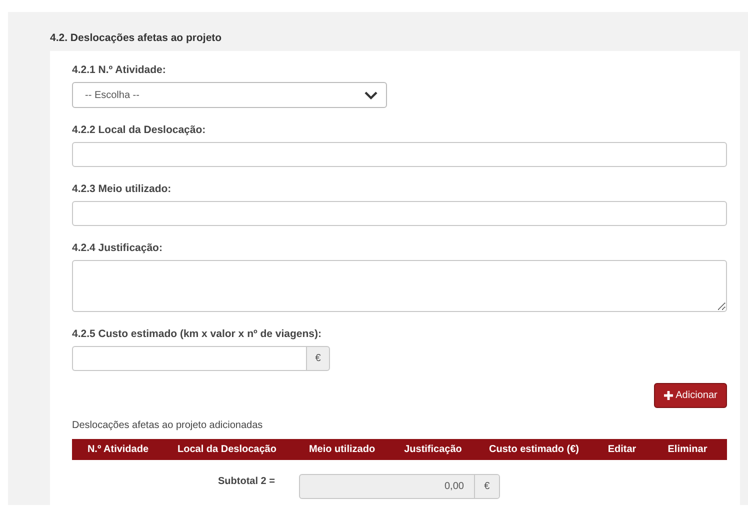 The height and width of the screenshot is (509, 748). What do you see at coordinates (318, 358) in the screenshot?
I see `euro-addon: €` at bounding box center [318, 358].